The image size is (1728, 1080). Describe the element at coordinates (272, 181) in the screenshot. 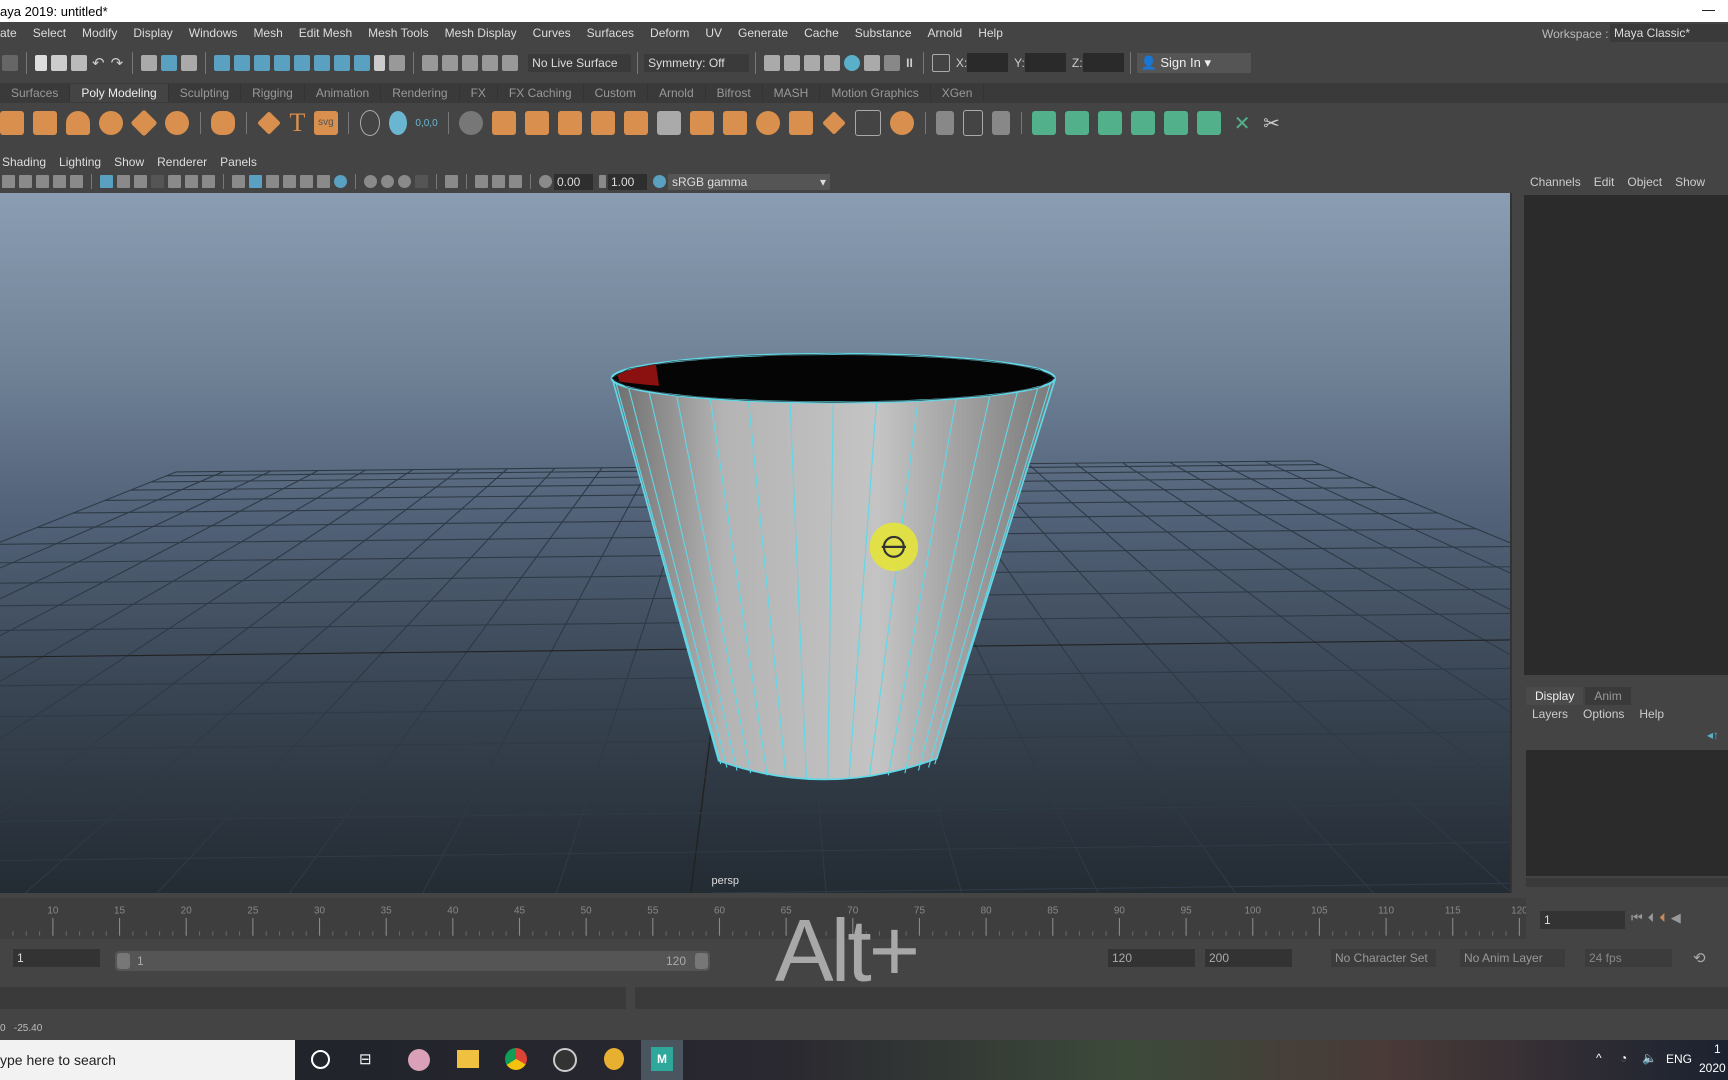

I see `default-material-icon` at that location.